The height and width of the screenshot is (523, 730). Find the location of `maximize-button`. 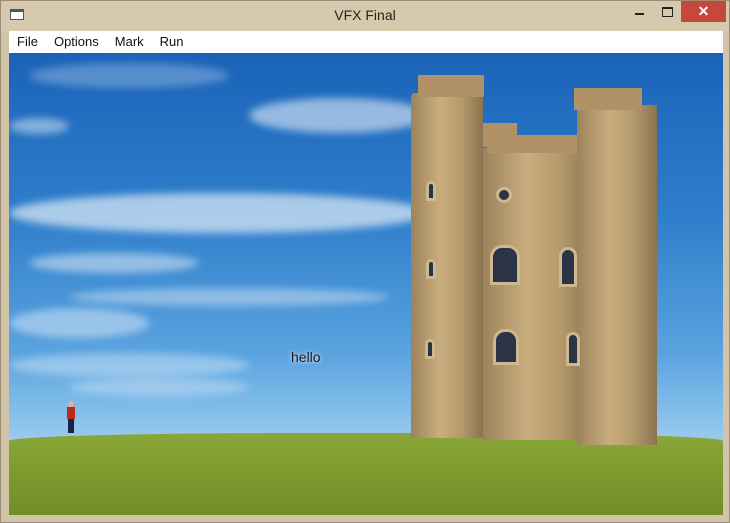

maximize-button is located at coordinates (667, 11).